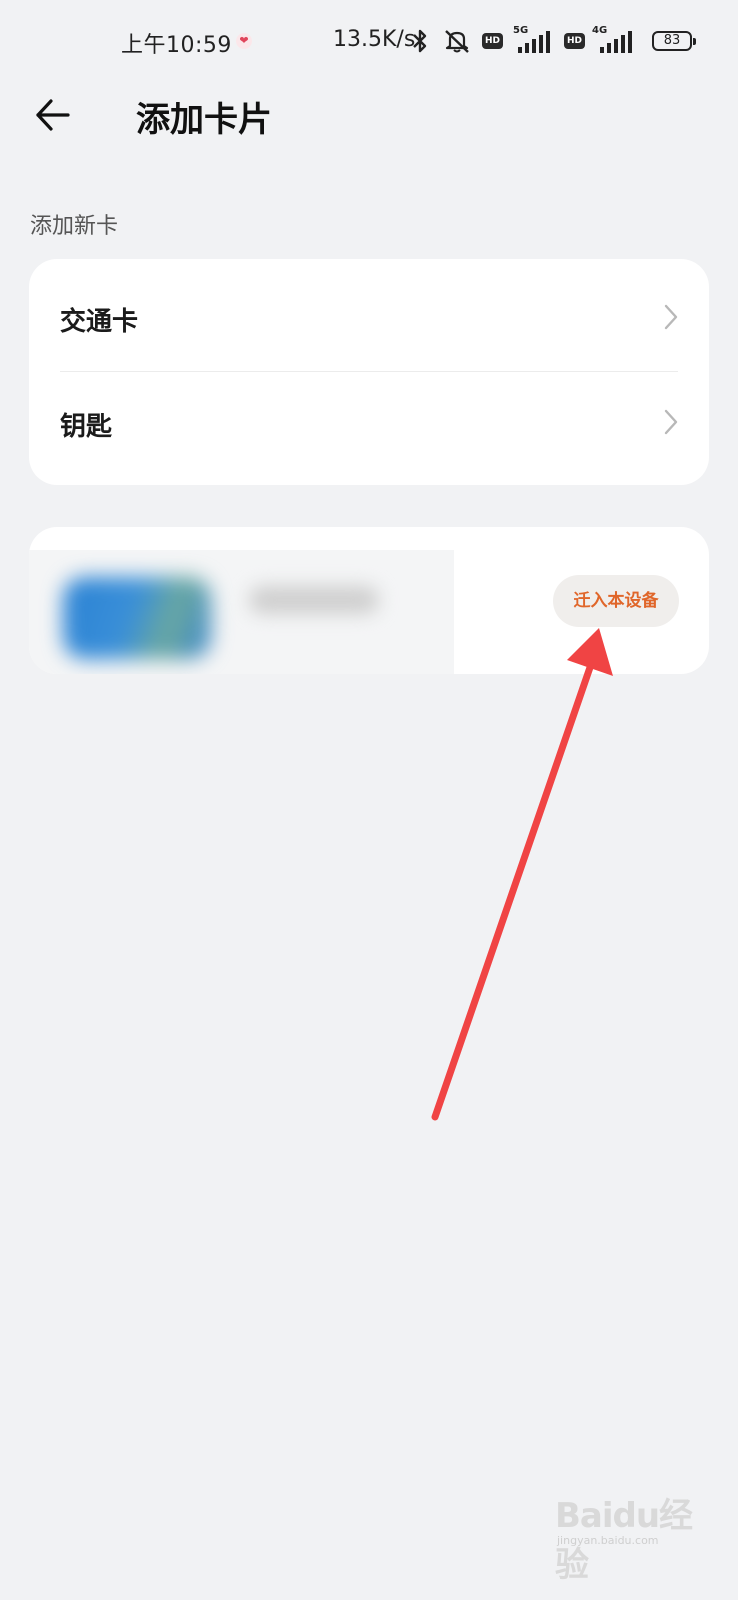 The height and width of the screenshot is (1600, 738). Describe the element at coordinates (53, 115) in the screenshot. I see `arrow-left-icon` at that location.